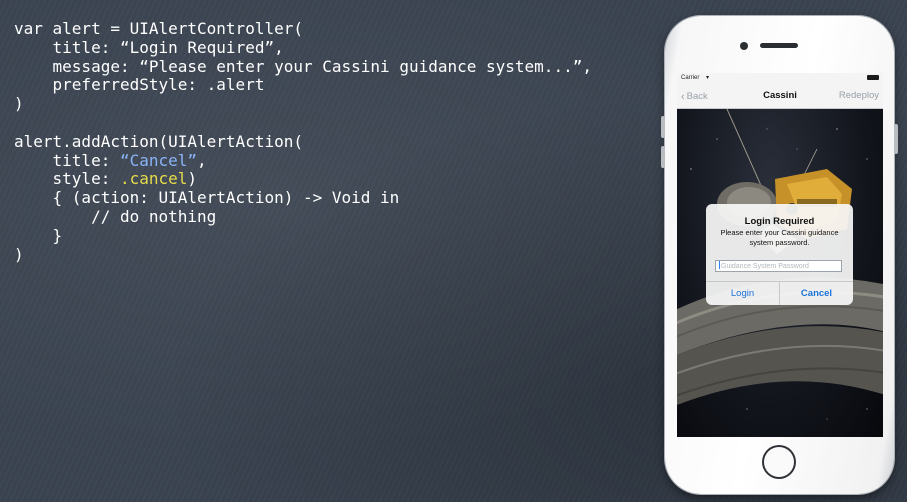  Describe the element at coordinates (153, 179) in the screenshot. I see `code-token: .cancel` at that location.